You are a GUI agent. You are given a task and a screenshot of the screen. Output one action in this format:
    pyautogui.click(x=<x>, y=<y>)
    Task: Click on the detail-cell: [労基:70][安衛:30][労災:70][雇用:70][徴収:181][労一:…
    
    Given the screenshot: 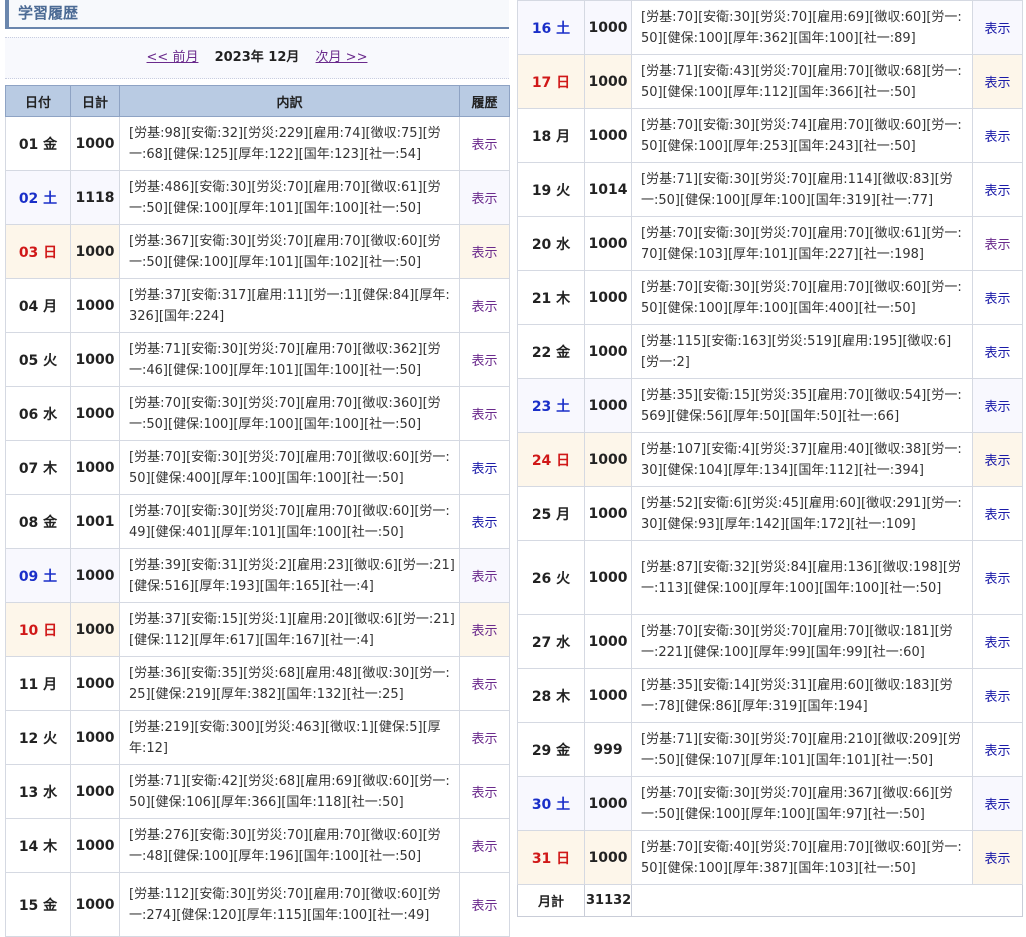 What is the action you would take?
    pyautogui.click(x=802, y=641)
    